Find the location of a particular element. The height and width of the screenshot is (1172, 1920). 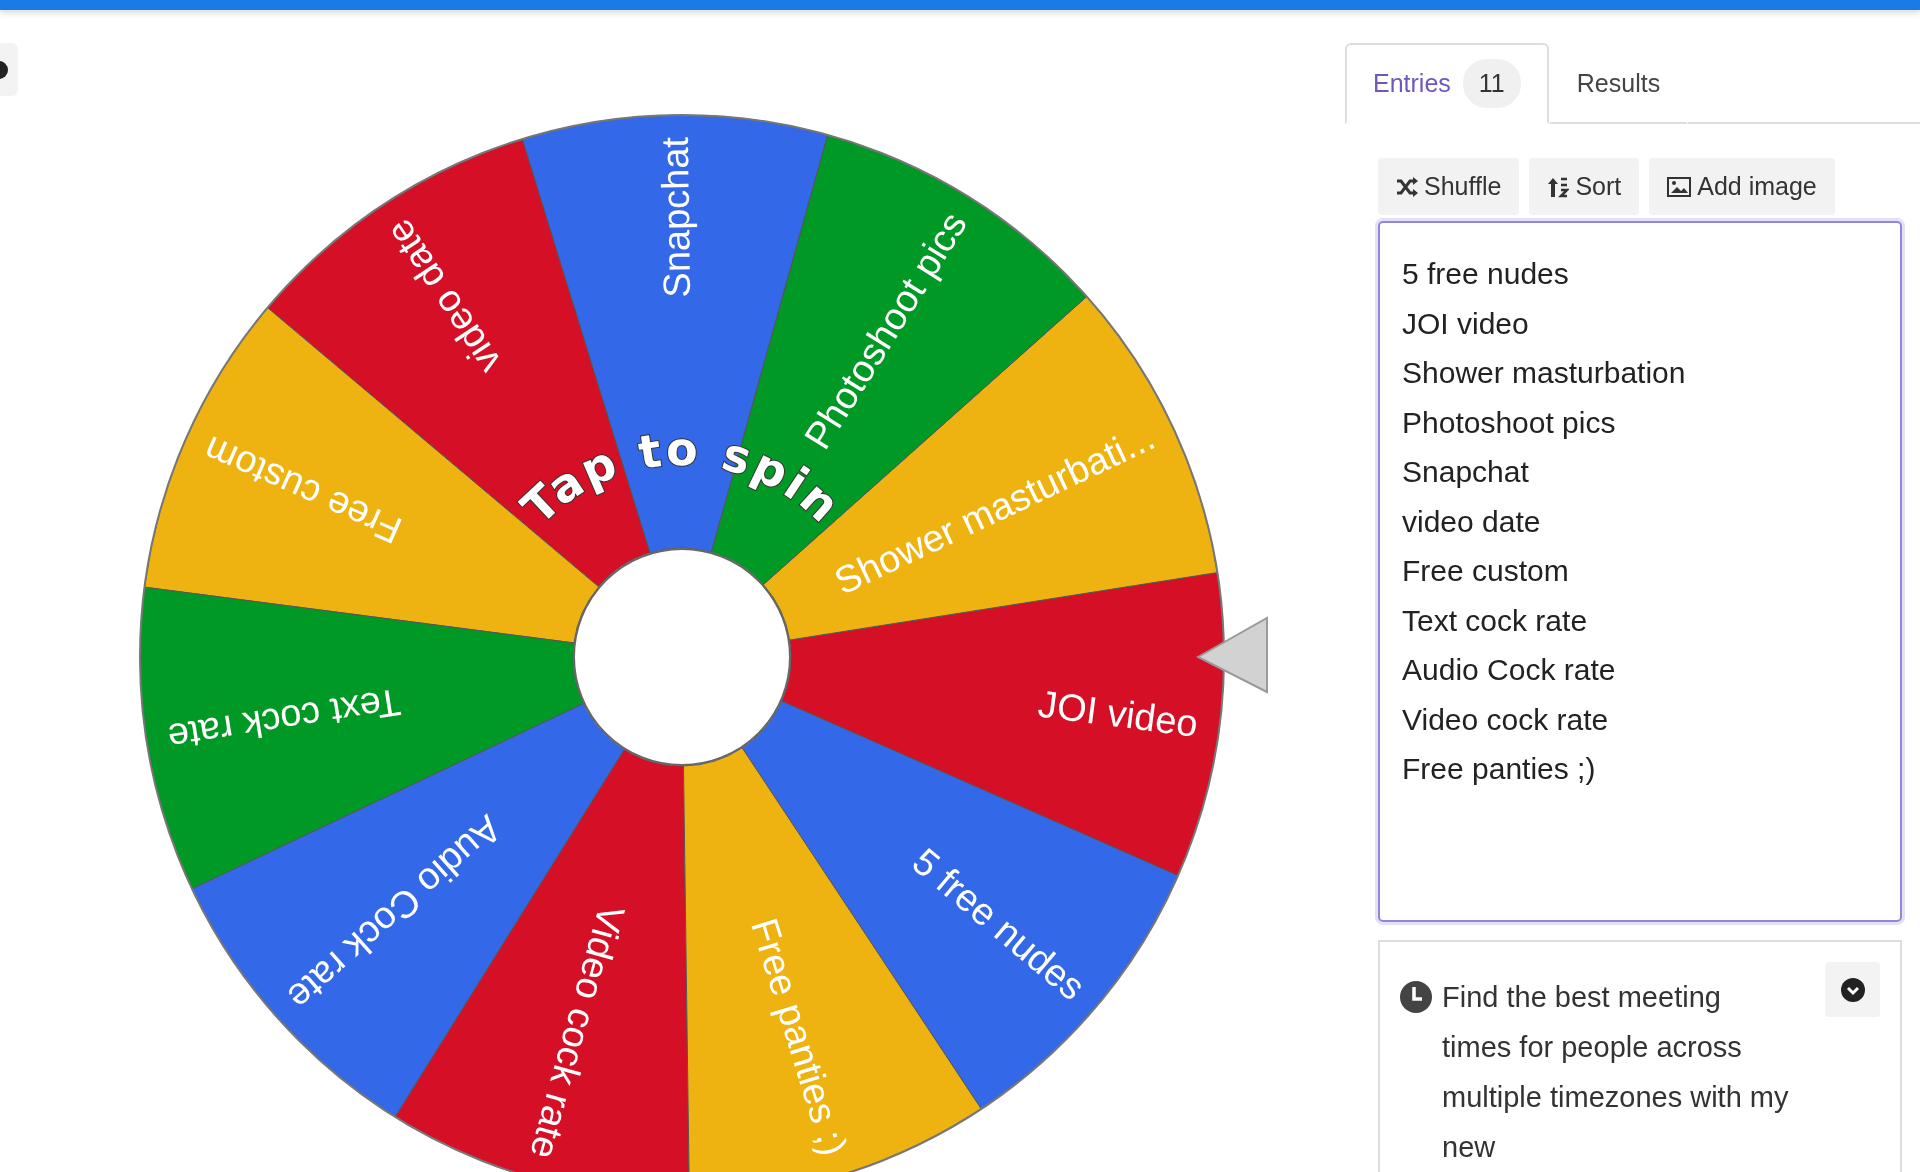

slice-label: Free panties ;) is located at coordinates (799, 1037).